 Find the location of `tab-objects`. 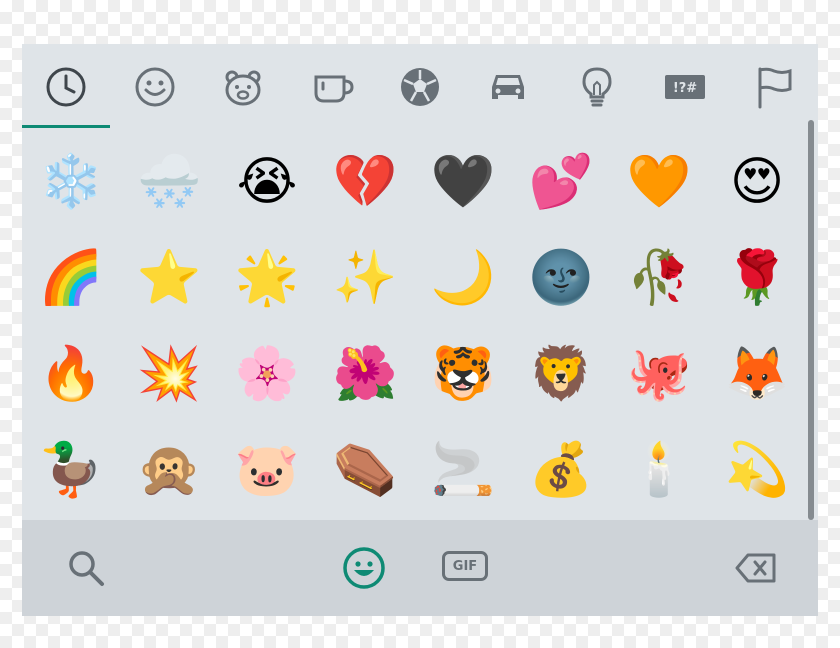

tab-objects is located at coordinates (597, 87).